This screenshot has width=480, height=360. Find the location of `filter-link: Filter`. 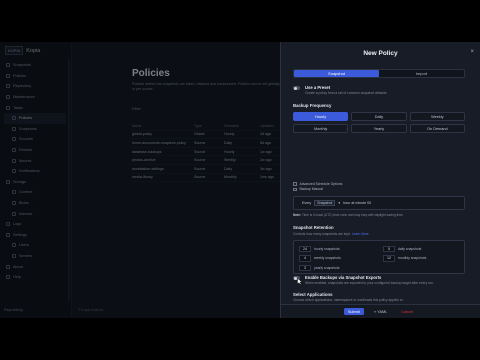

filter-link: Filter is located at coordinates (136, 108).